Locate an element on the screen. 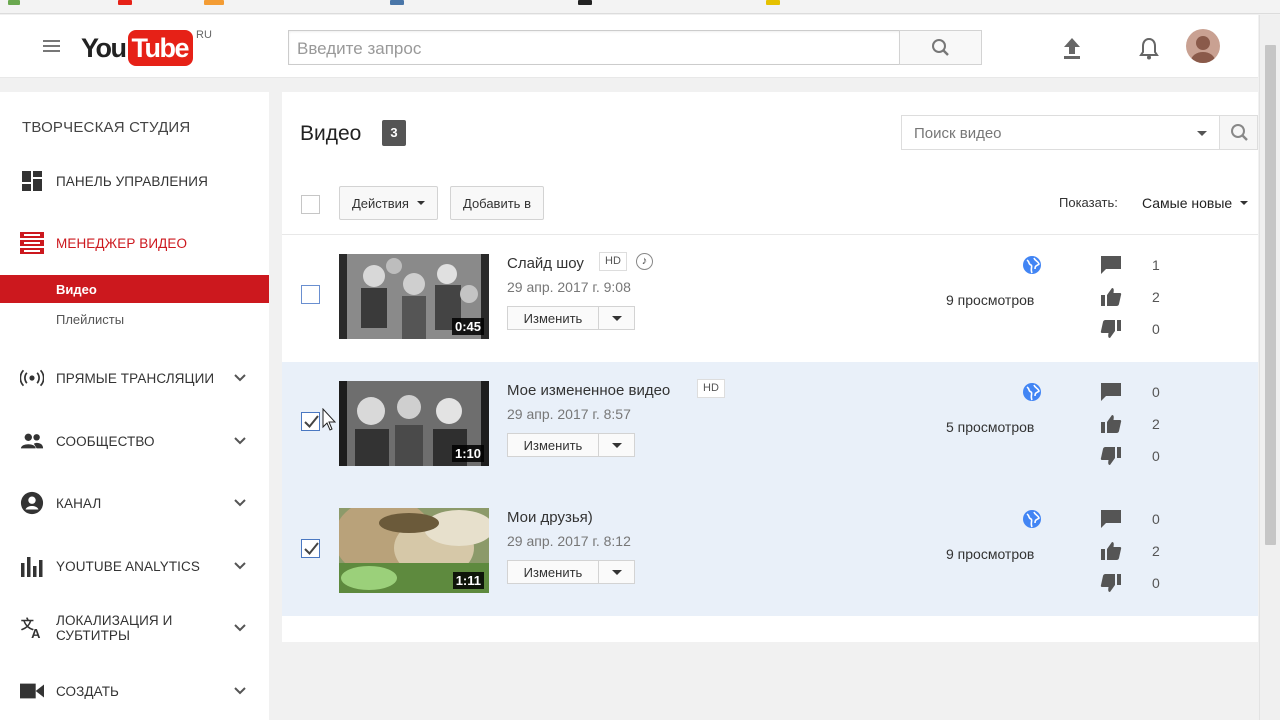 The width and height of the screenshot is (1280, 720). sidebar-subitem-videos: Видео is located at coordinates (134, 289).